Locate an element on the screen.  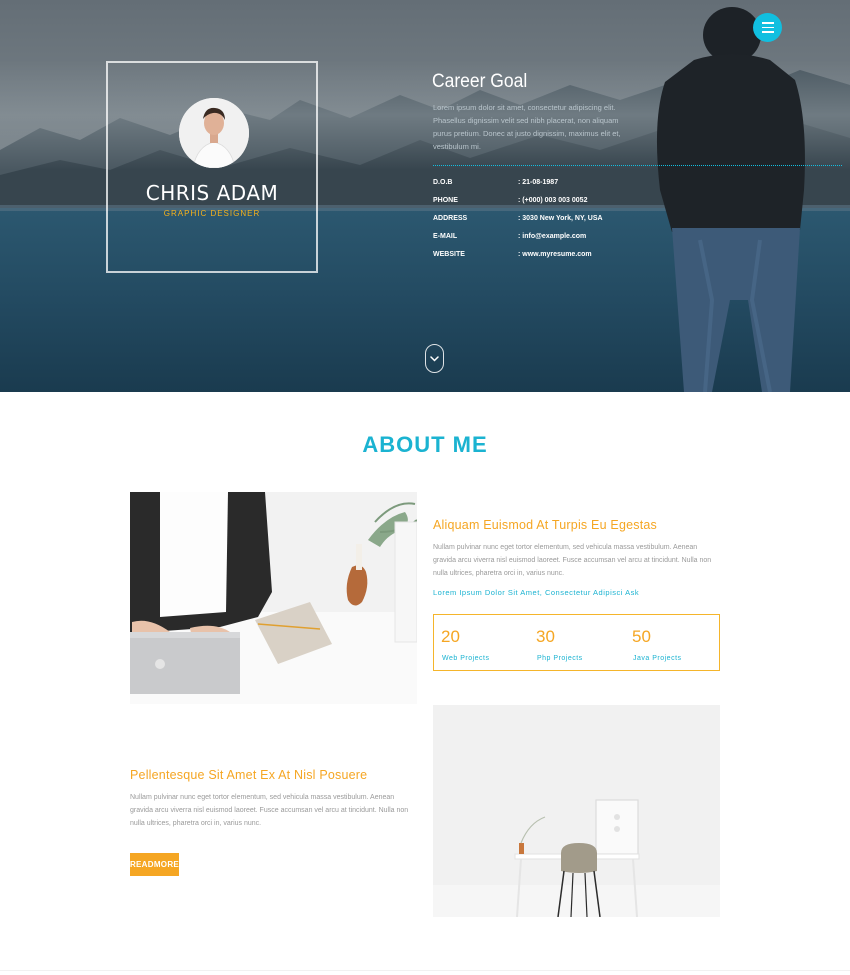
stat-number: 30 is located at coordinates (545, 636).